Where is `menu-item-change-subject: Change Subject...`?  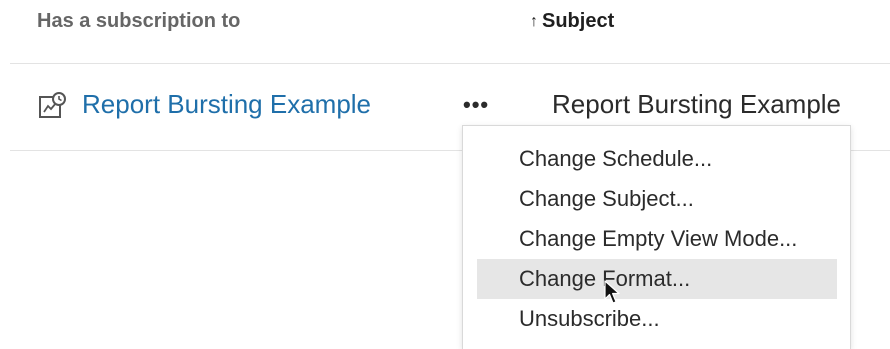 menu-item-change-subject: Change Subject... is located at coordinates (657, 199).